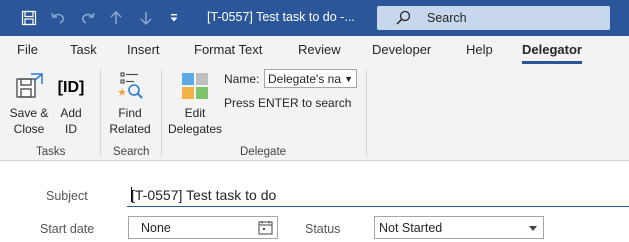 Image resolution: width=629 pixels, height=242 pixels. What do you see at coordinates (493, 18) in the screenshot?
I see `search-box: Search` at bounding box center [493, 18].